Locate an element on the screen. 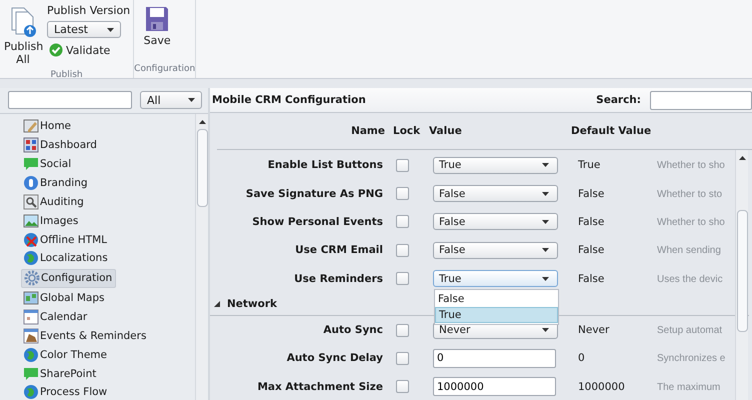 This screenshot has height=400, width=752. setting-name: Use Reminders is located at coordinates (339, 278).